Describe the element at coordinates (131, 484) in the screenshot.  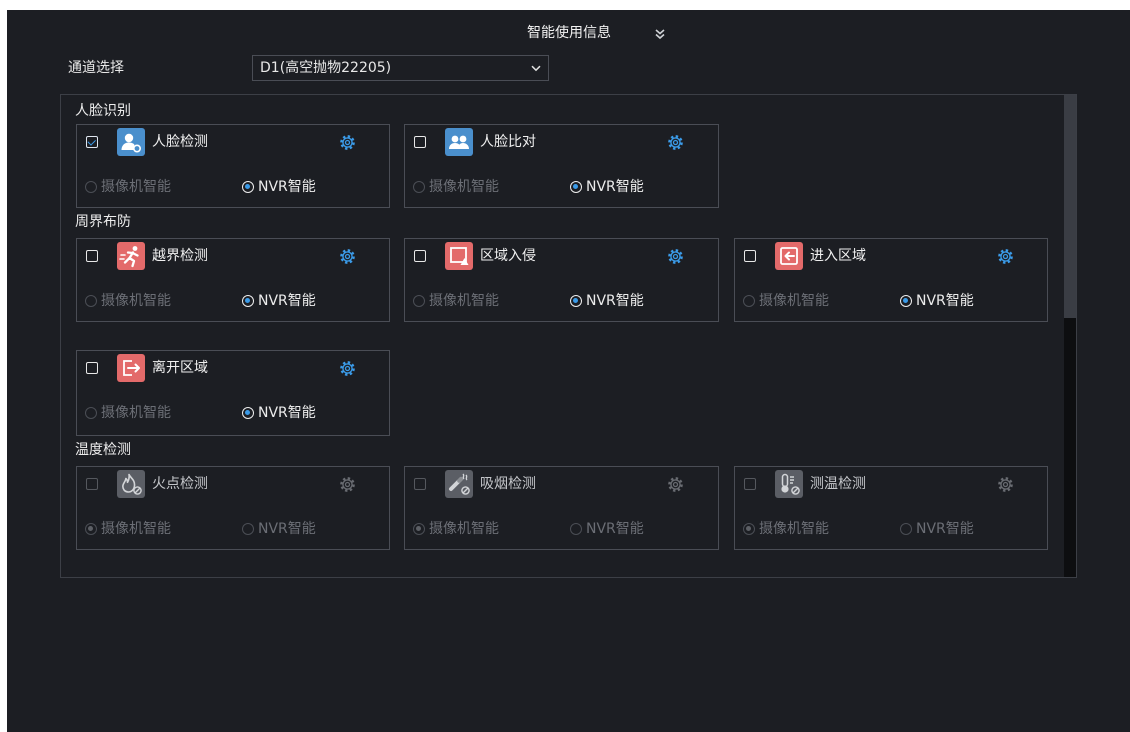
I see `fire-detection-icon` at that location.